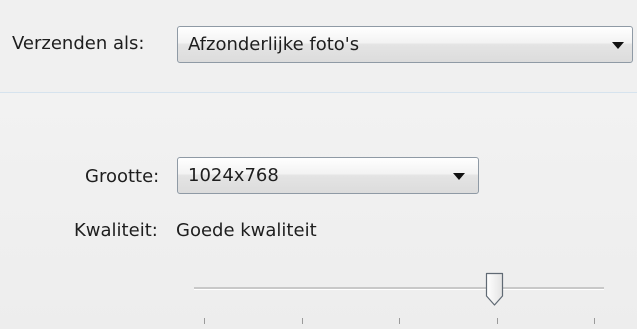  What do you see at coordinates (233, 175) in the screenshot?
I see `size-value: 1024x768` at bounding box center [233, 175].